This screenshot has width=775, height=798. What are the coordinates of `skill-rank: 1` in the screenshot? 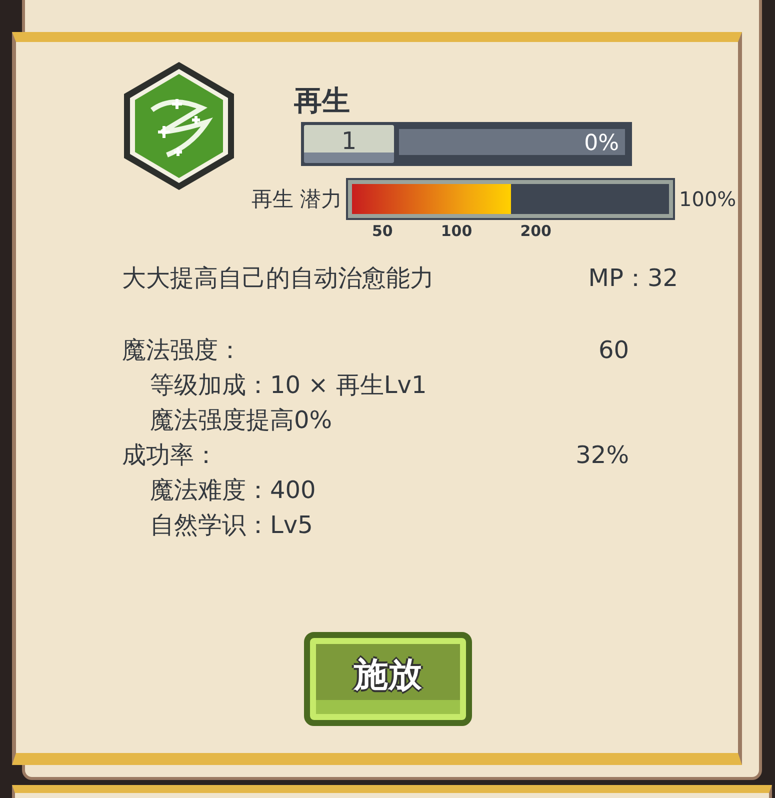 It's located at (349, 144).